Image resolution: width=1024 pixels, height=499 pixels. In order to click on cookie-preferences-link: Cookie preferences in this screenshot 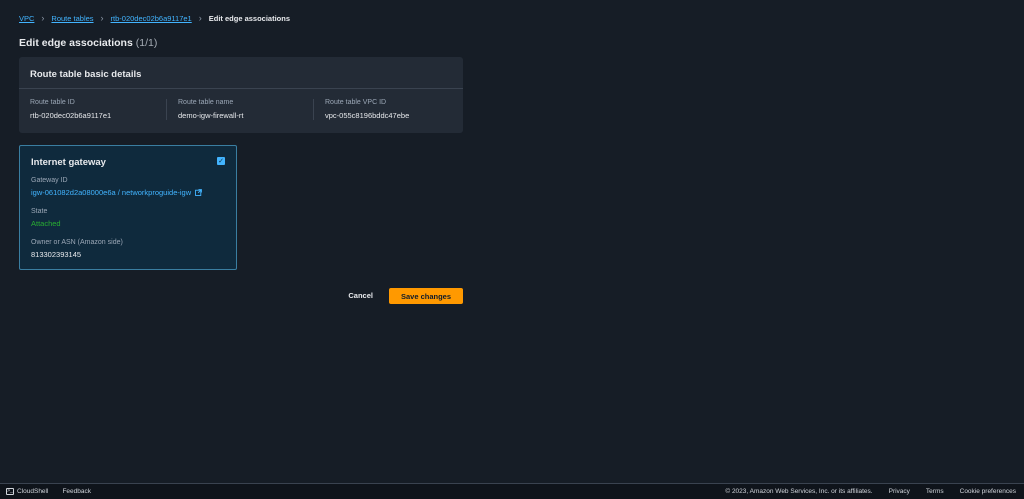, I will do `click(988, 491)`.